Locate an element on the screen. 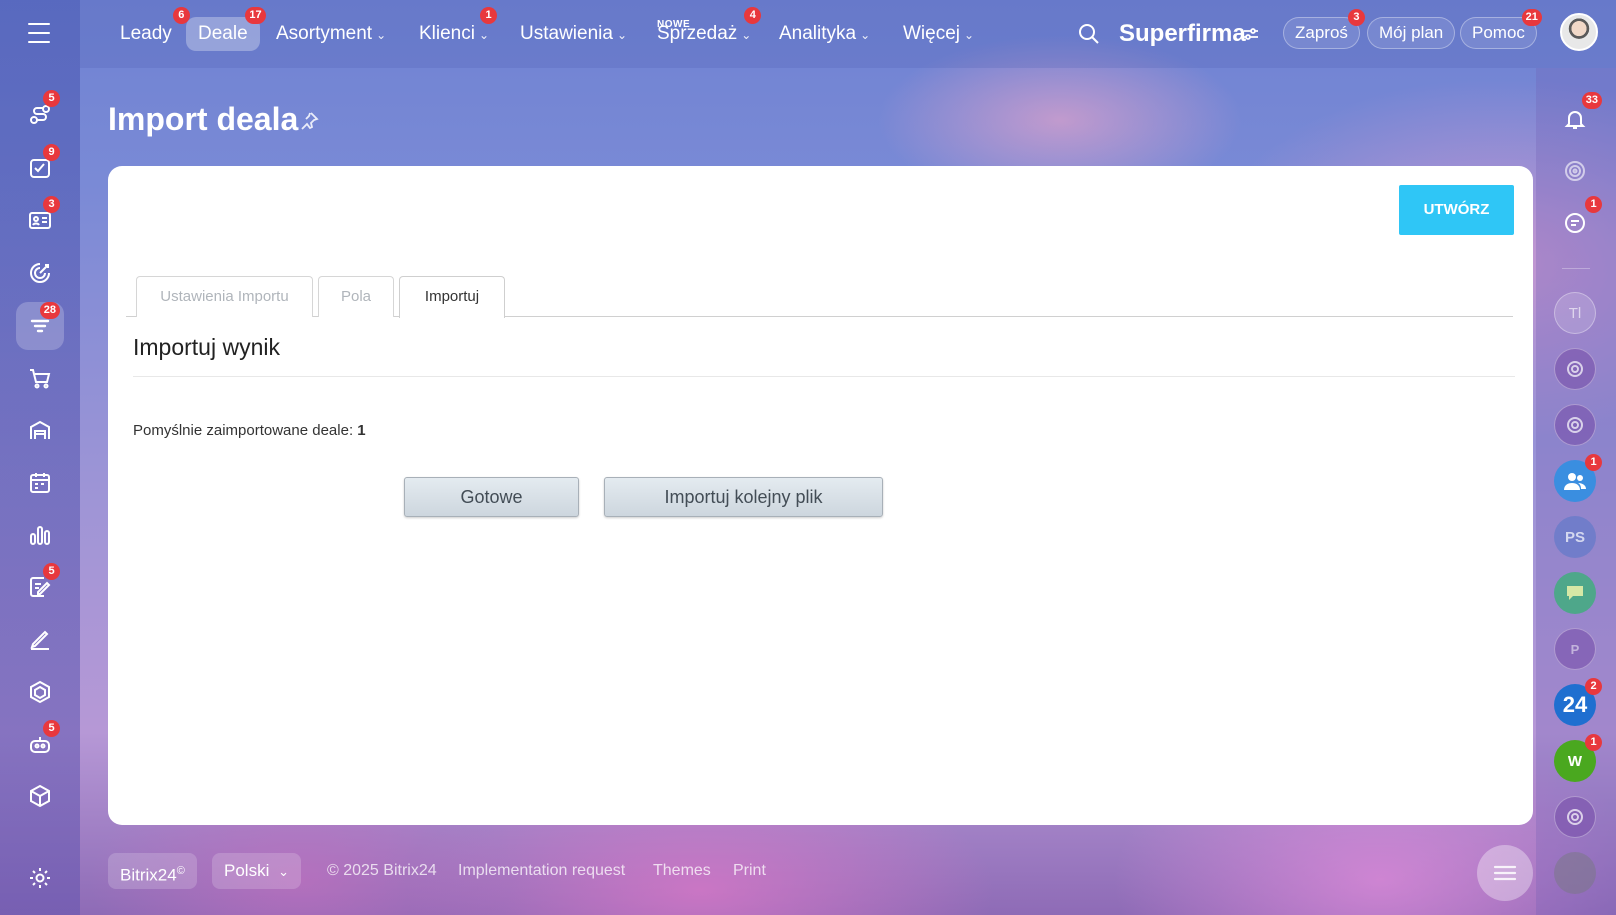 This screenshot has height=915, width=1616. copyright: © 2025 Bitrix24 is located at coordinates (382, 870).